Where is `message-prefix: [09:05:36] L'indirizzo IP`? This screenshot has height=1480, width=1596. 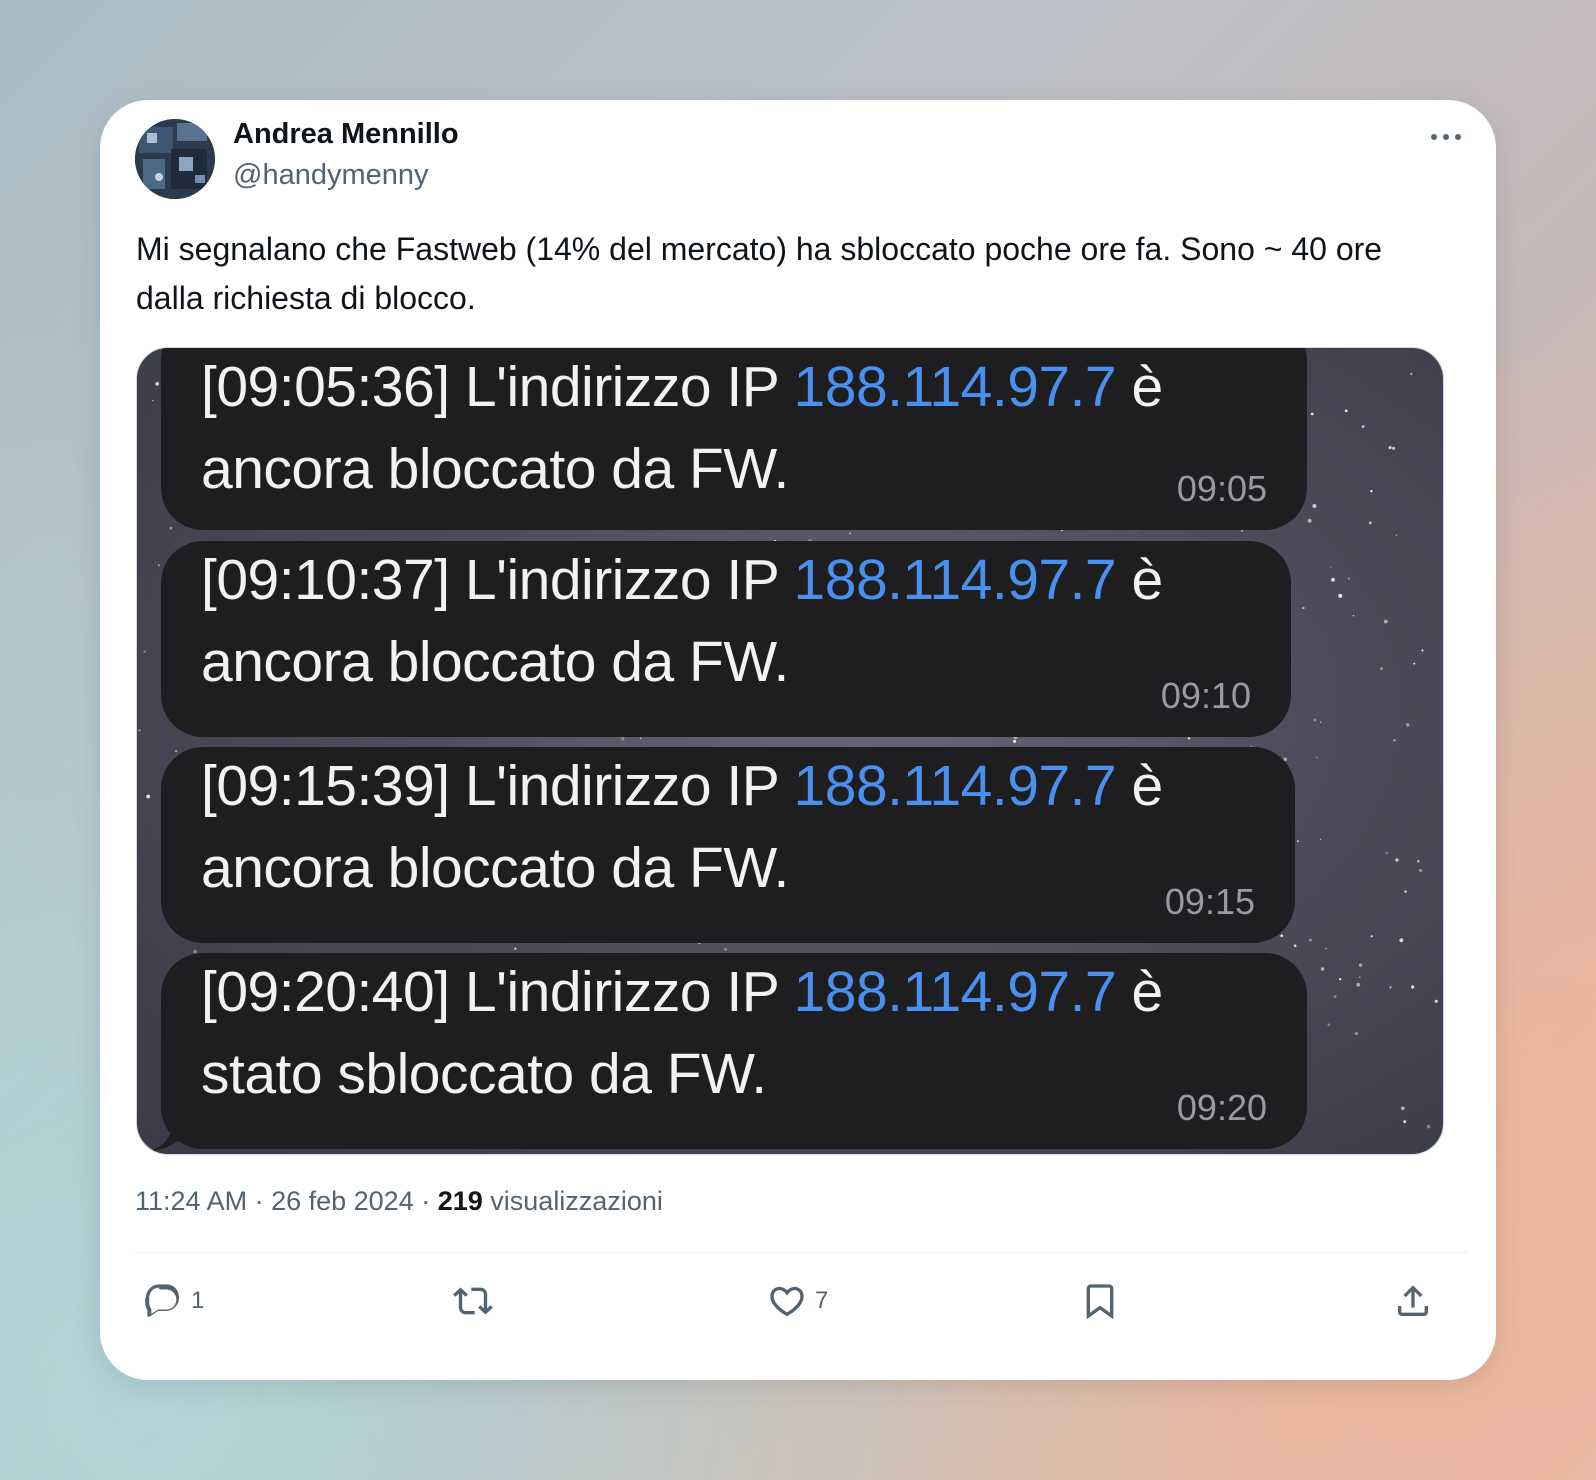
message-prefix: [09:05:36] L'indirizzo IP is located at coordinates (497, 387).